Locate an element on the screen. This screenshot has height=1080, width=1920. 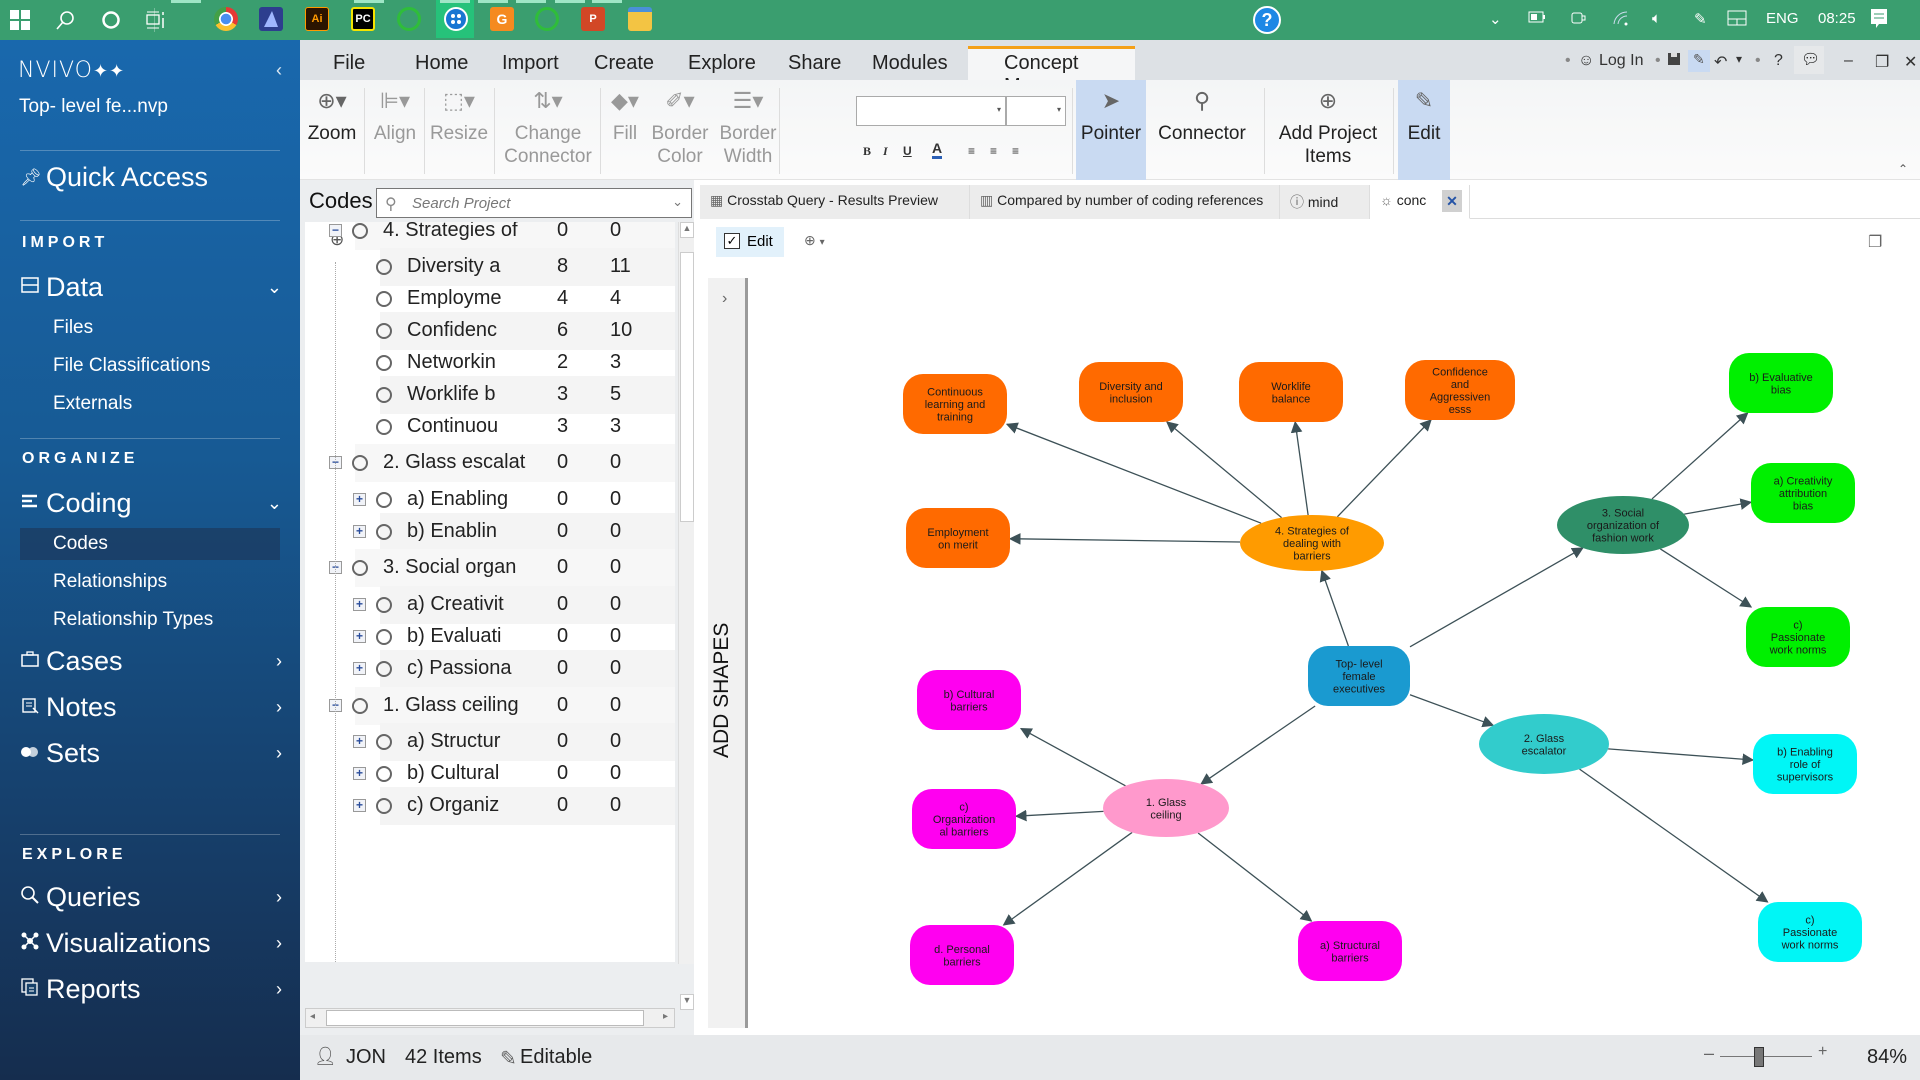
connector-s1-to-sb is located at coordinates (1255, 877).